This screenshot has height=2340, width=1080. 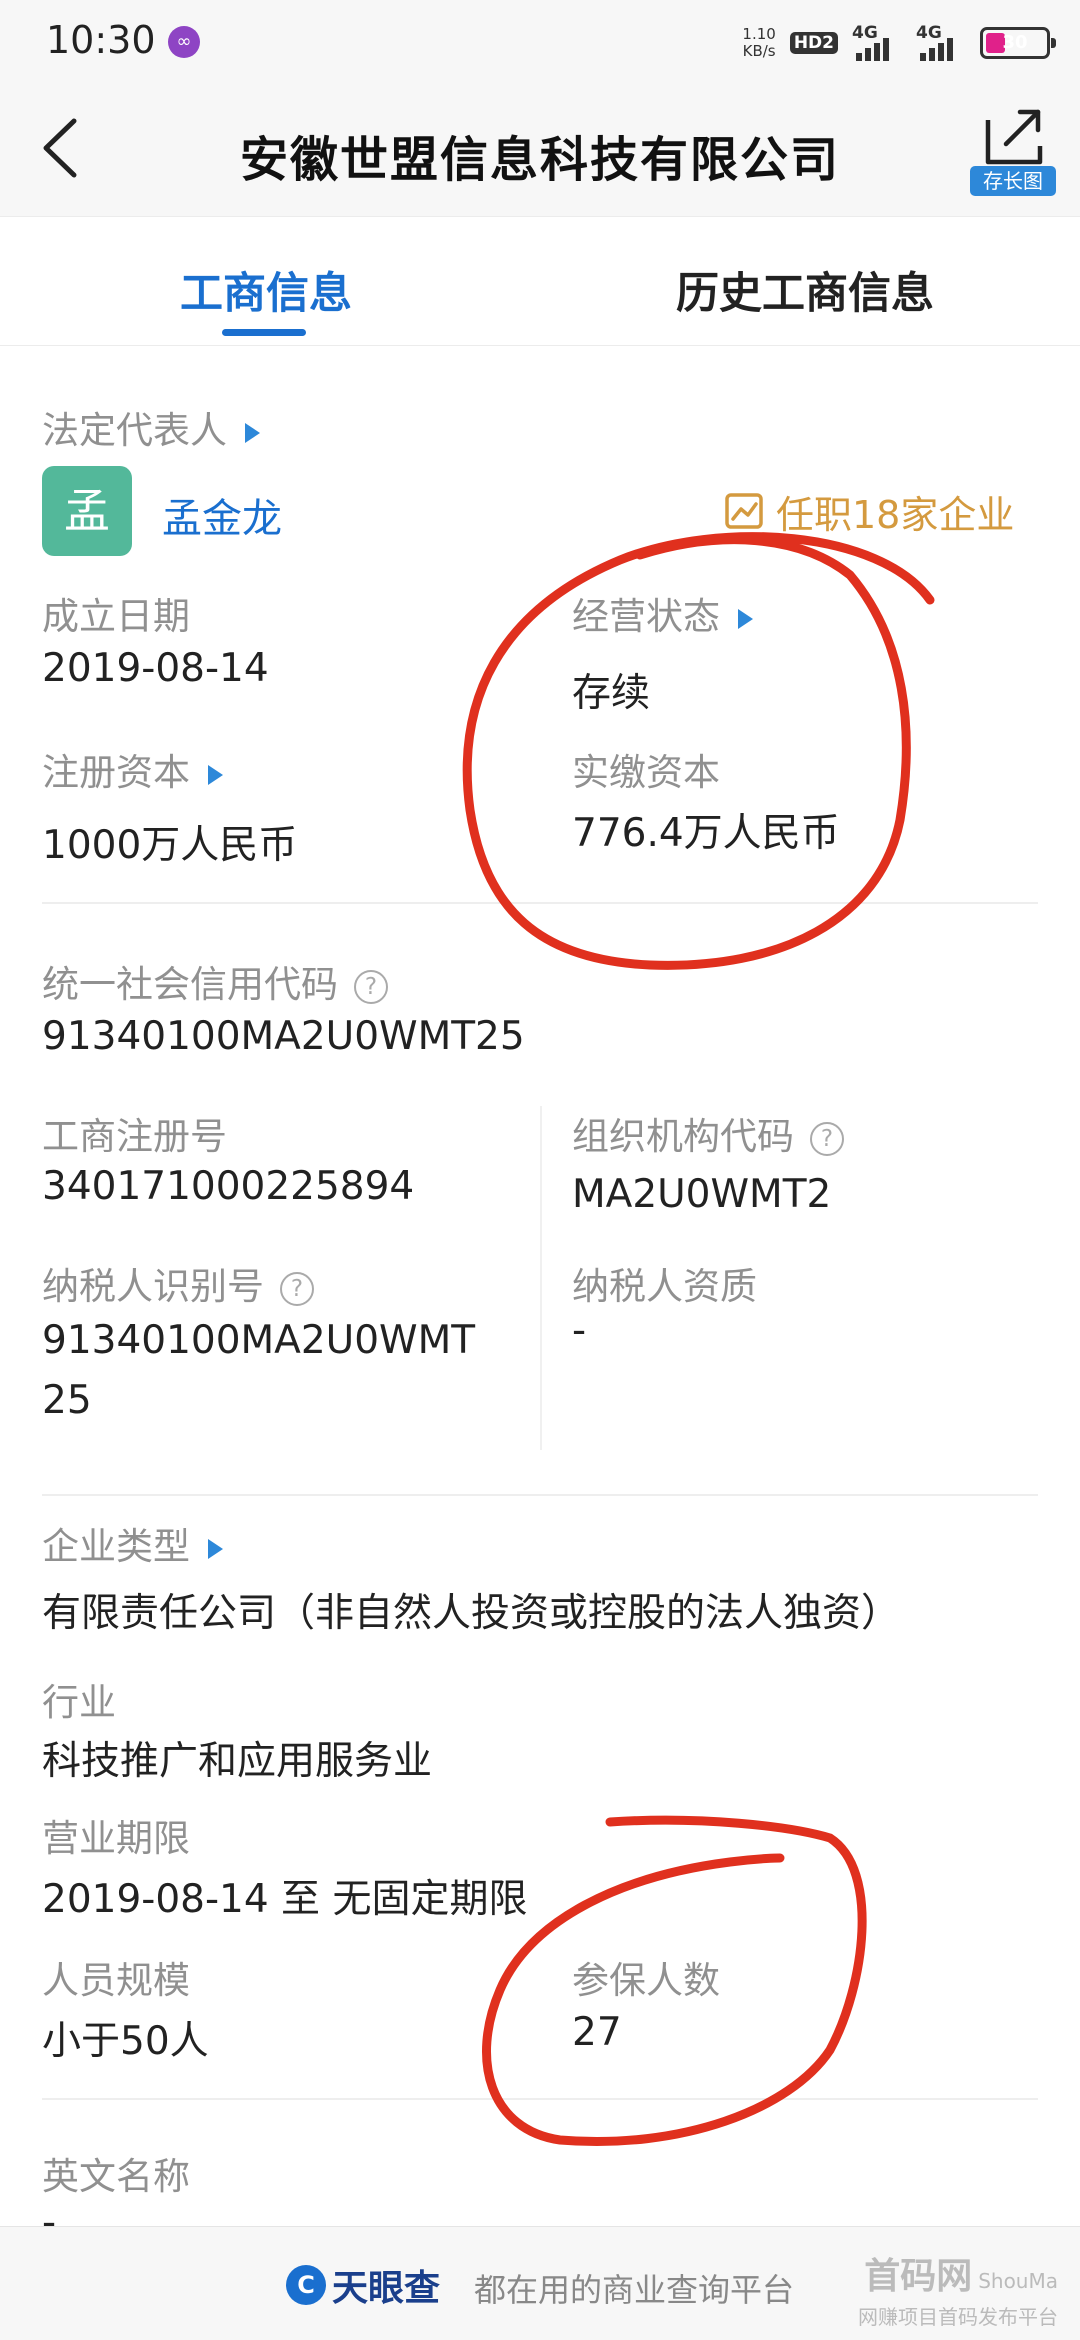 I want to click on operating-status-value: 存续, so click(x=611, y=693).